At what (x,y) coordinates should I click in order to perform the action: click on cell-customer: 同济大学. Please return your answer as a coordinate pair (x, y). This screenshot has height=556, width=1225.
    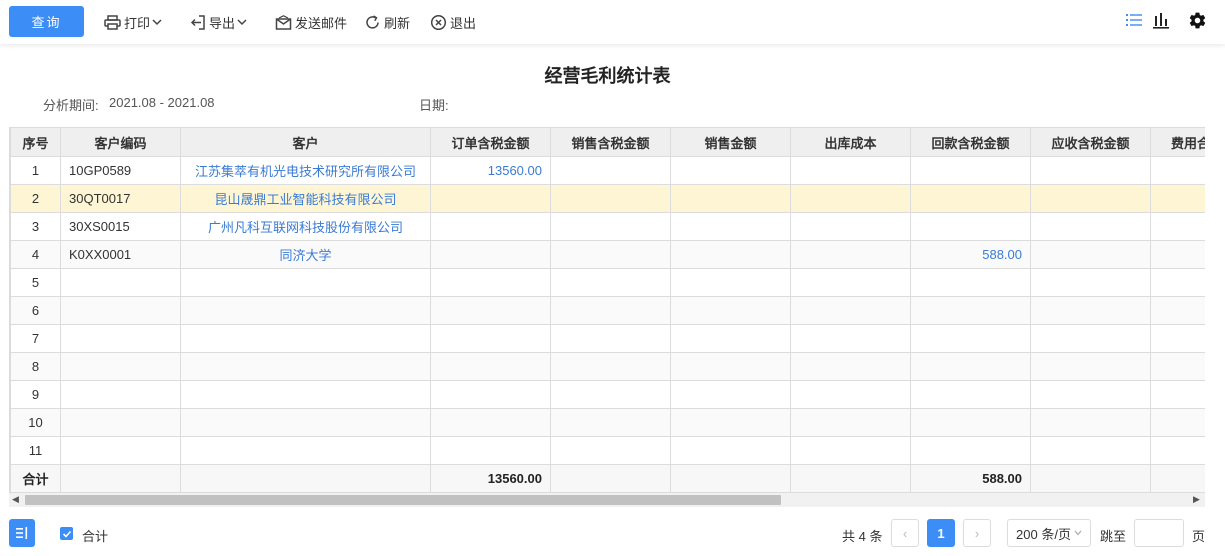
    Looking at the image, I should click on (305, 254).